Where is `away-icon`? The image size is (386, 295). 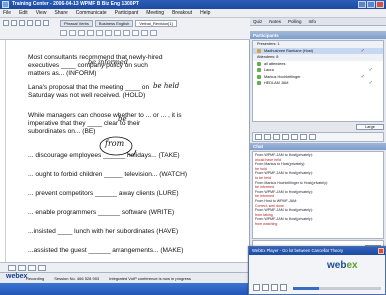
away-icon is located at coordinates (312, 137).